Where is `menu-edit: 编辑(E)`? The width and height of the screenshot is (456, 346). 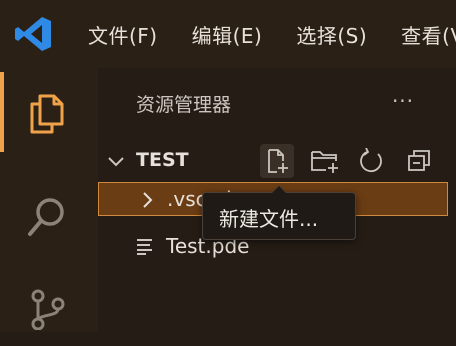
menu-edit: 编辑(E) is located at coordinates (227, 34).